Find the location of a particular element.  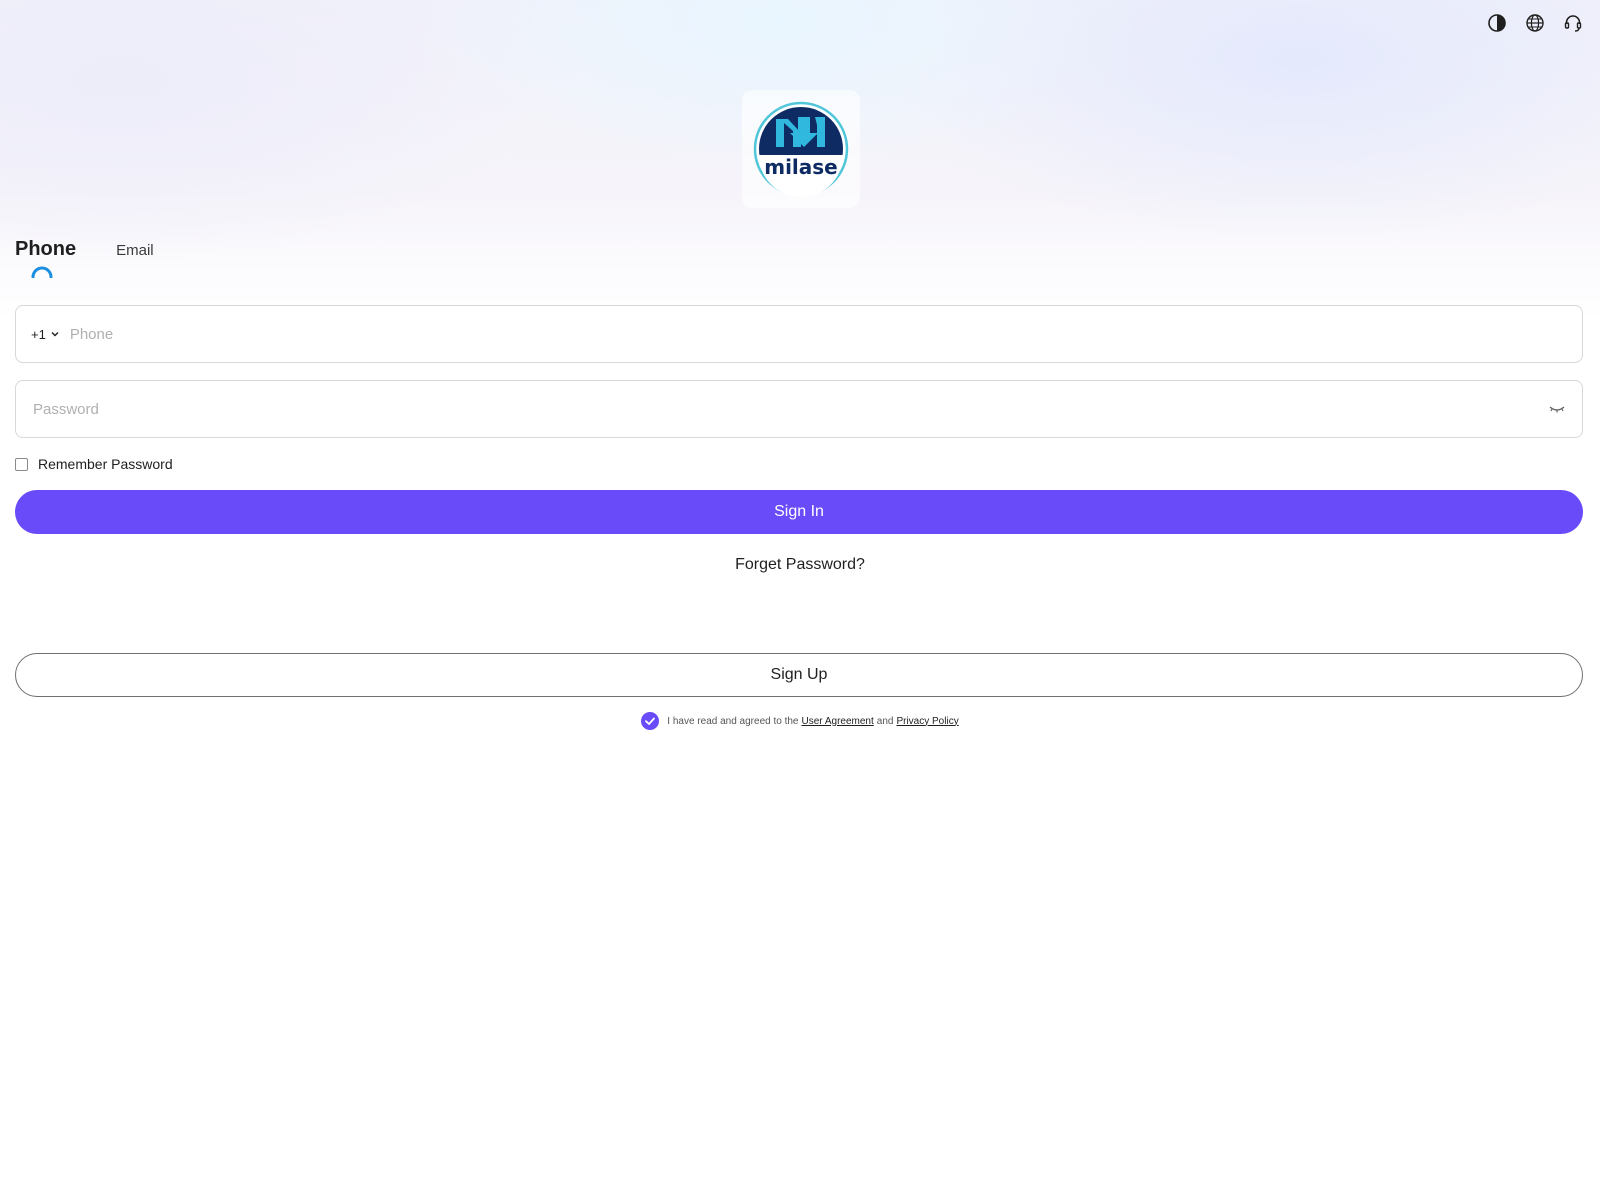

globe-icon is located at coordinates (1535, 23).